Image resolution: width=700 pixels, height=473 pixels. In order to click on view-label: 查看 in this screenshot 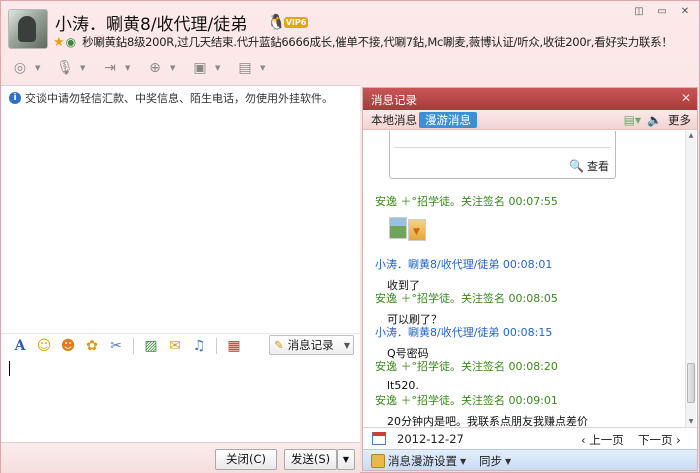, I will do `click(598, 166)`.